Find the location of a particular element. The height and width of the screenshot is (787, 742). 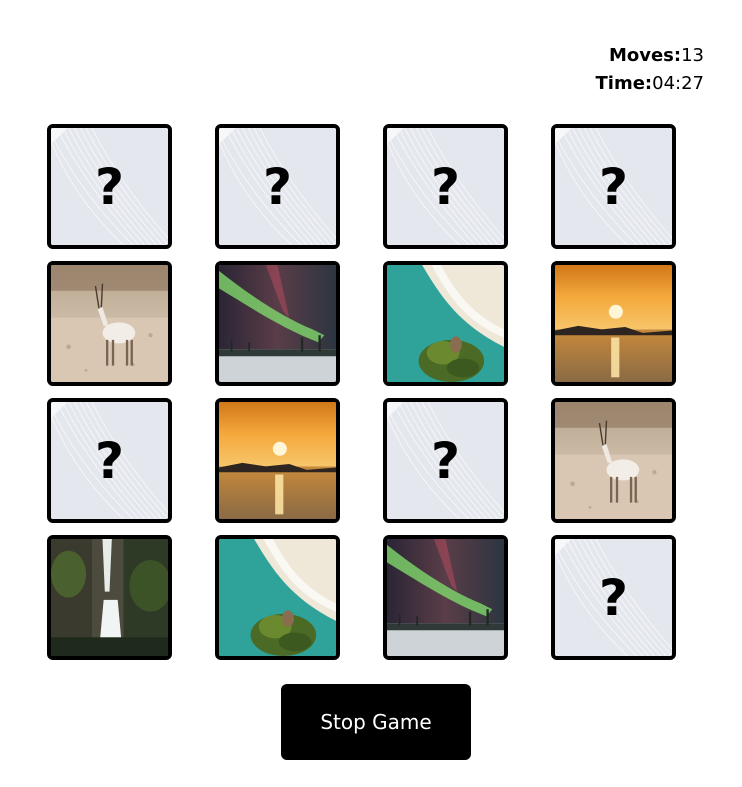

moves-value: 13 is located at coordinates (692, 55).